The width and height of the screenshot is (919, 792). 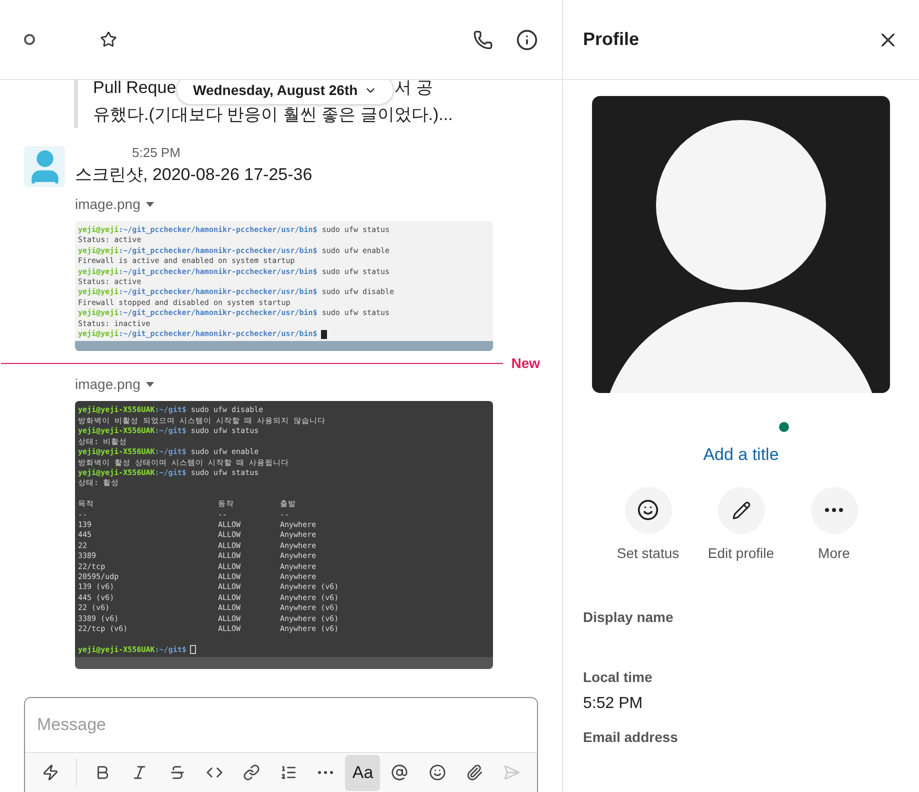 What do you see at coordinates (630, 737) in the screenshot?
I see `field-label: Email address` at bounding box center [630, 737].